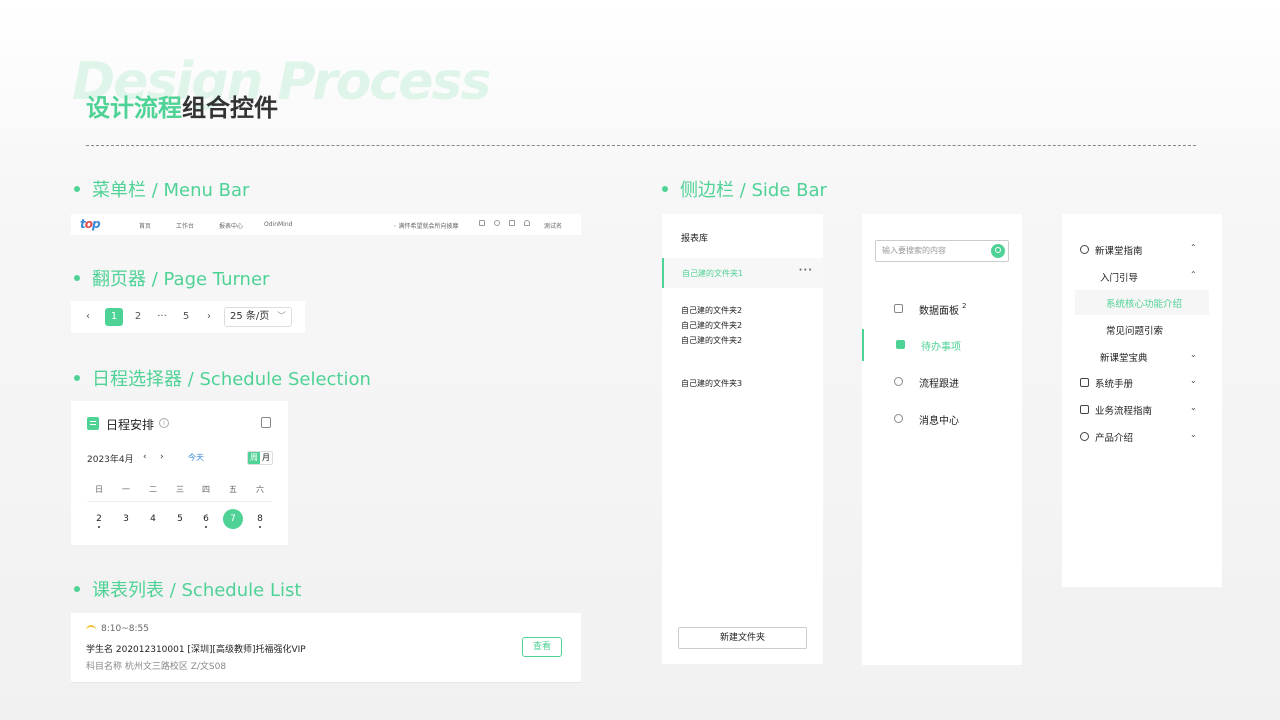 This screenshot has width=1280, height=720. I want to click on day-cell: 8, so click(260, 519).